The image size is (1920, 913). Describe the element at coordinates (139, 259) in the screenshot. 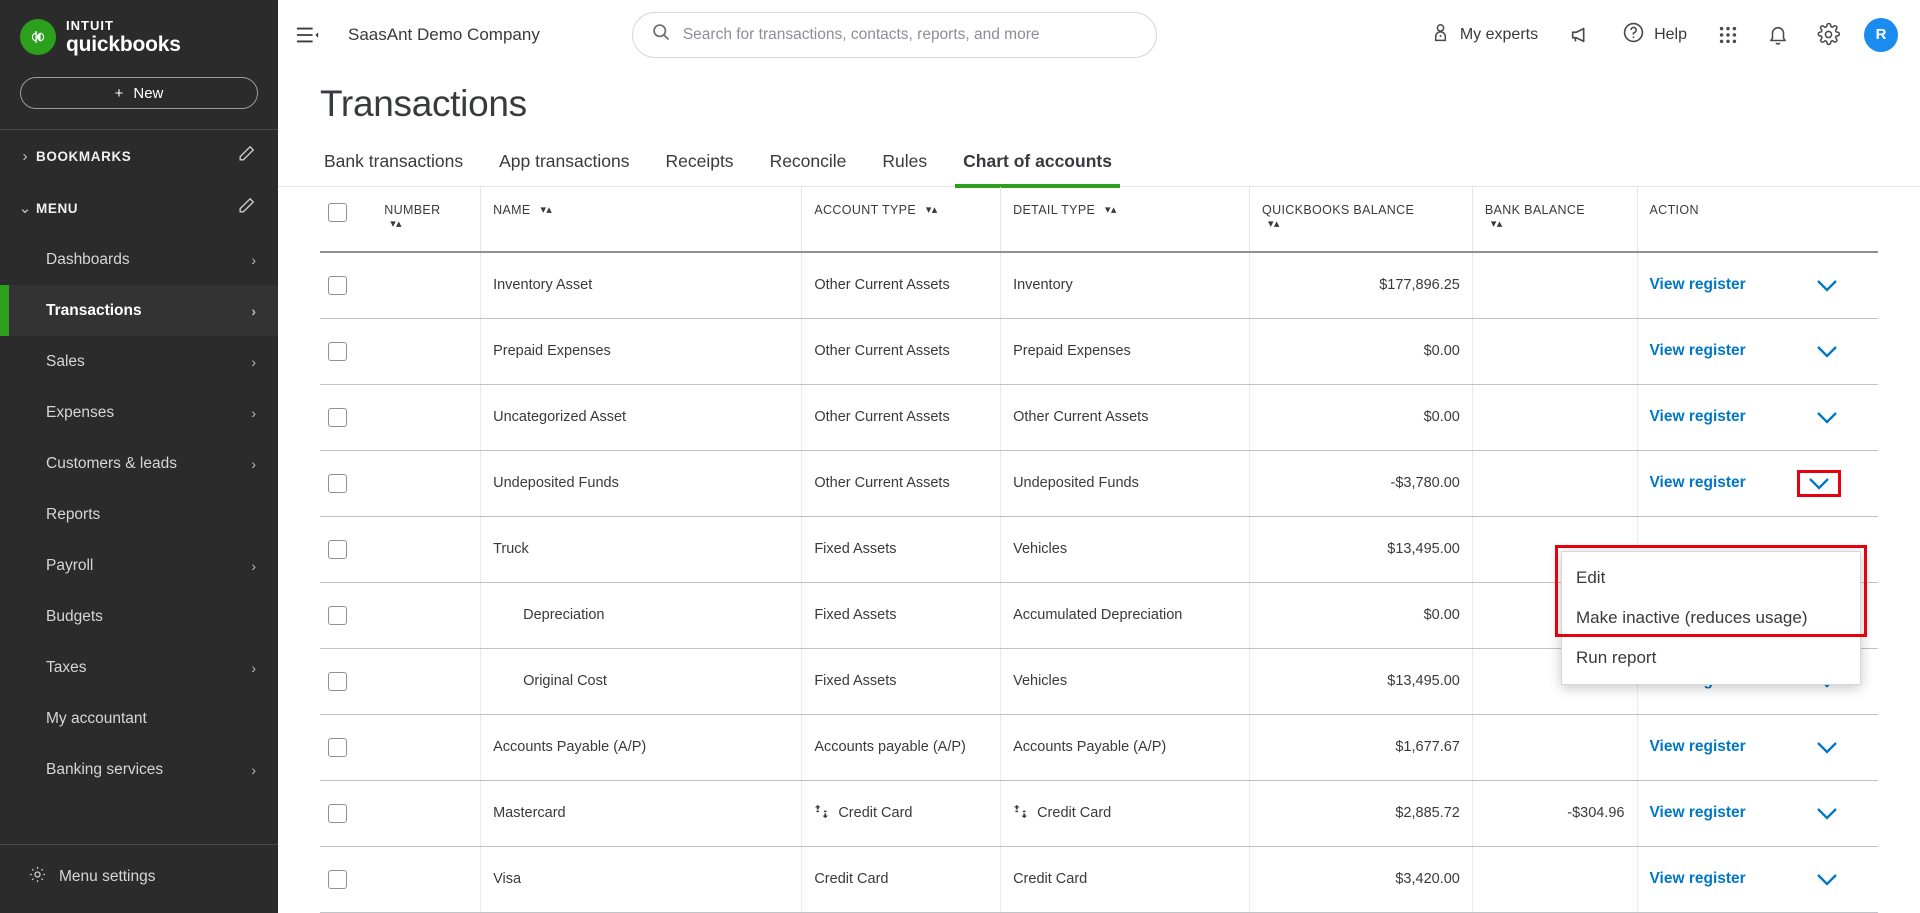

I see `sidebar-item-dashboards: Dashboards ›` at that location.